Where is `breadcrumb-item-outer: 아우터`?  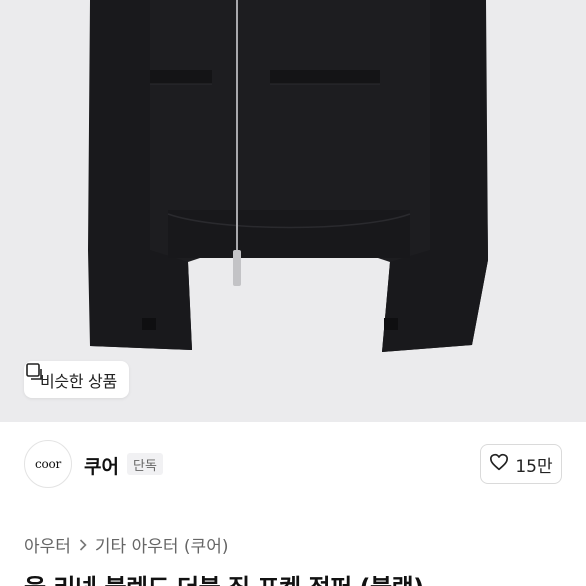 breadcrumb-item-outer: 아우터 is located at coordinates (47, 544).